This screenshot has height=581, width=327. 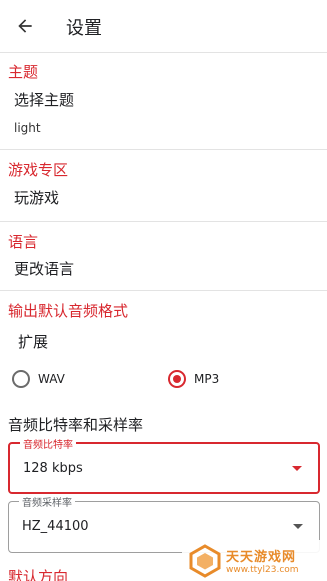 I want to click on play-games-item: 玩游戏, so click(x=36, y=197).